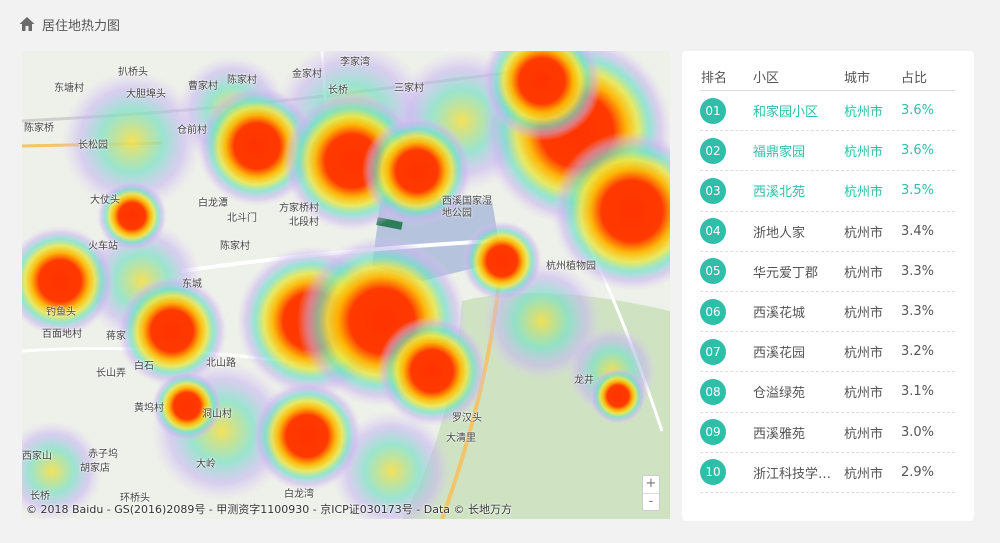 This screenshot has height=543, width=1000. What do you see at coordinates (116, 336) in the screenshot?
I see `map-place-label: 蒋家` at bounding box center [116, 336].